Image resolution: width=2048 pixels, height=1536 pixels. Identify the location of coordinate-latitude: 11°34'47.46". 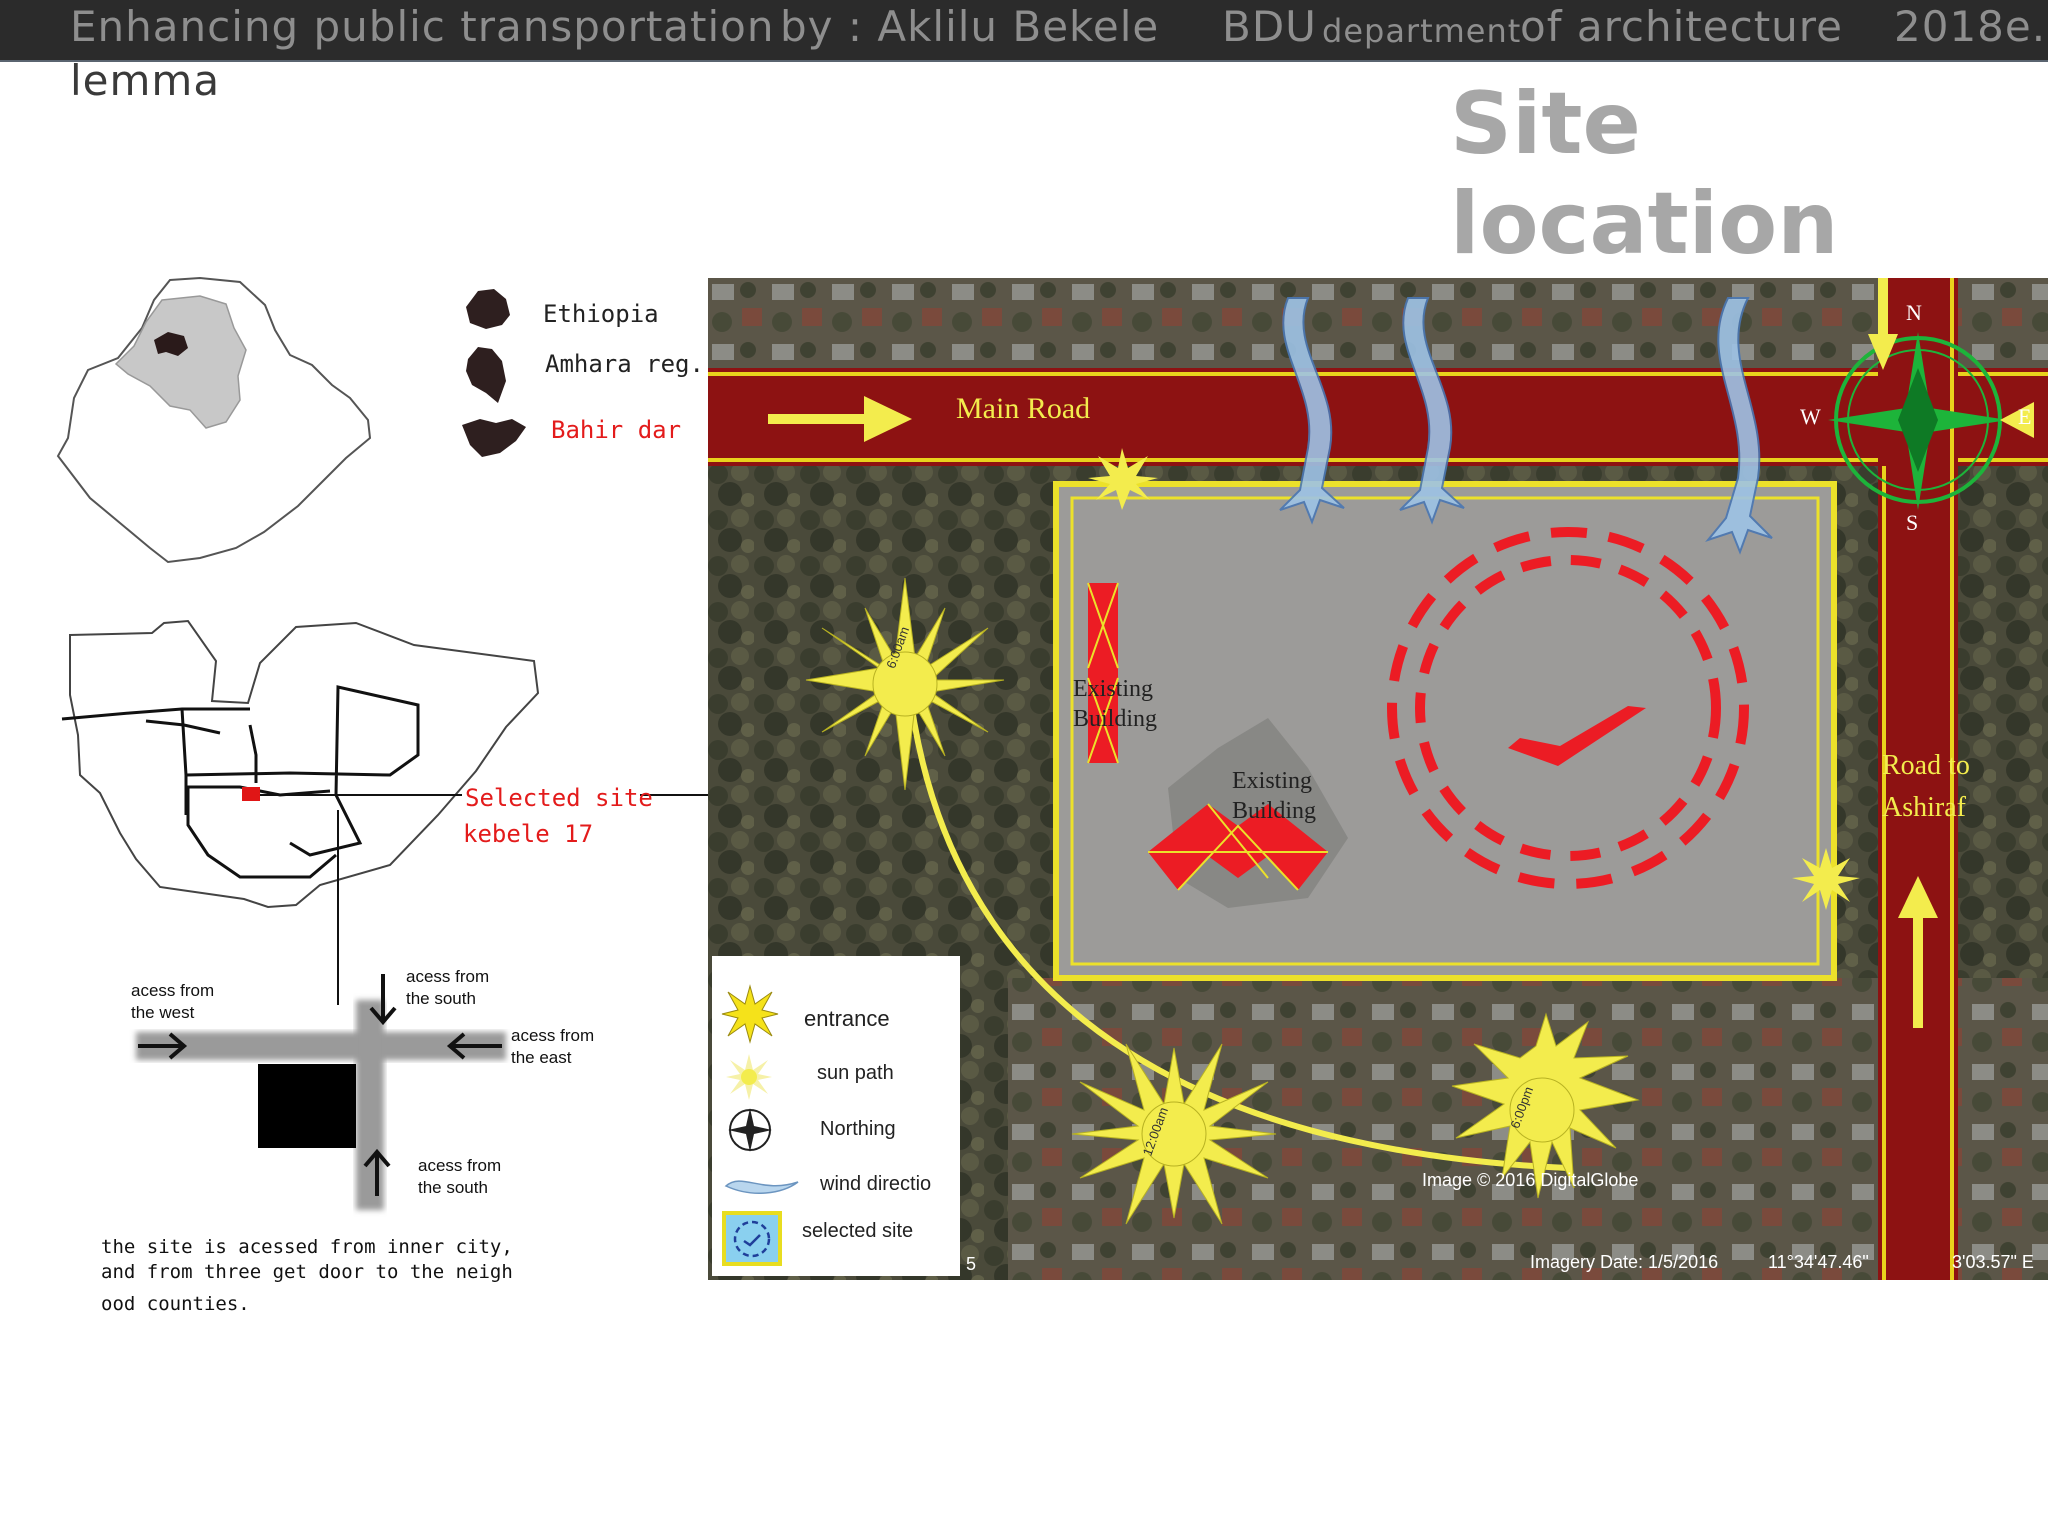
(1818, 1262).